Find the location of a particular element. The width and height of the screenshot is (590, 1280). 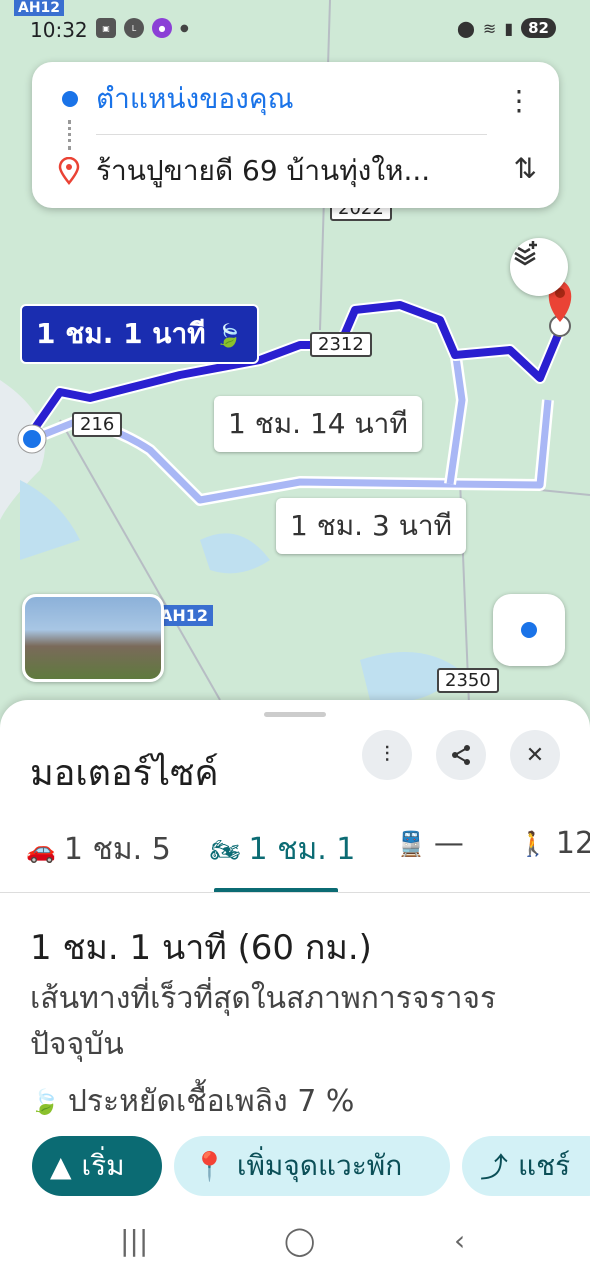

tab-label: 1 ชม. 5 is located at coordinates (117, 849).